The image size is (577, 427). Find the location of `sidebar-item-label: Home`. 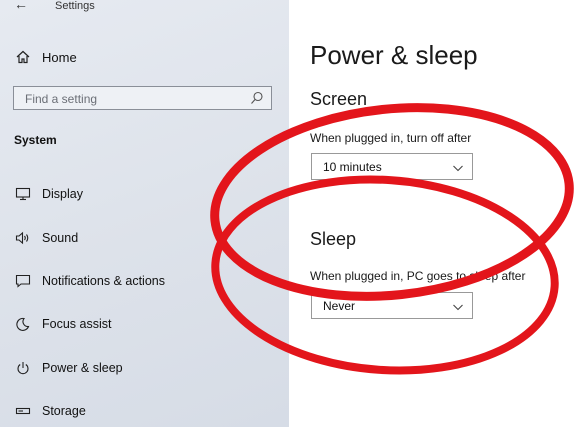

sidebar-item-label: Home is located at coordinates (59, 57).